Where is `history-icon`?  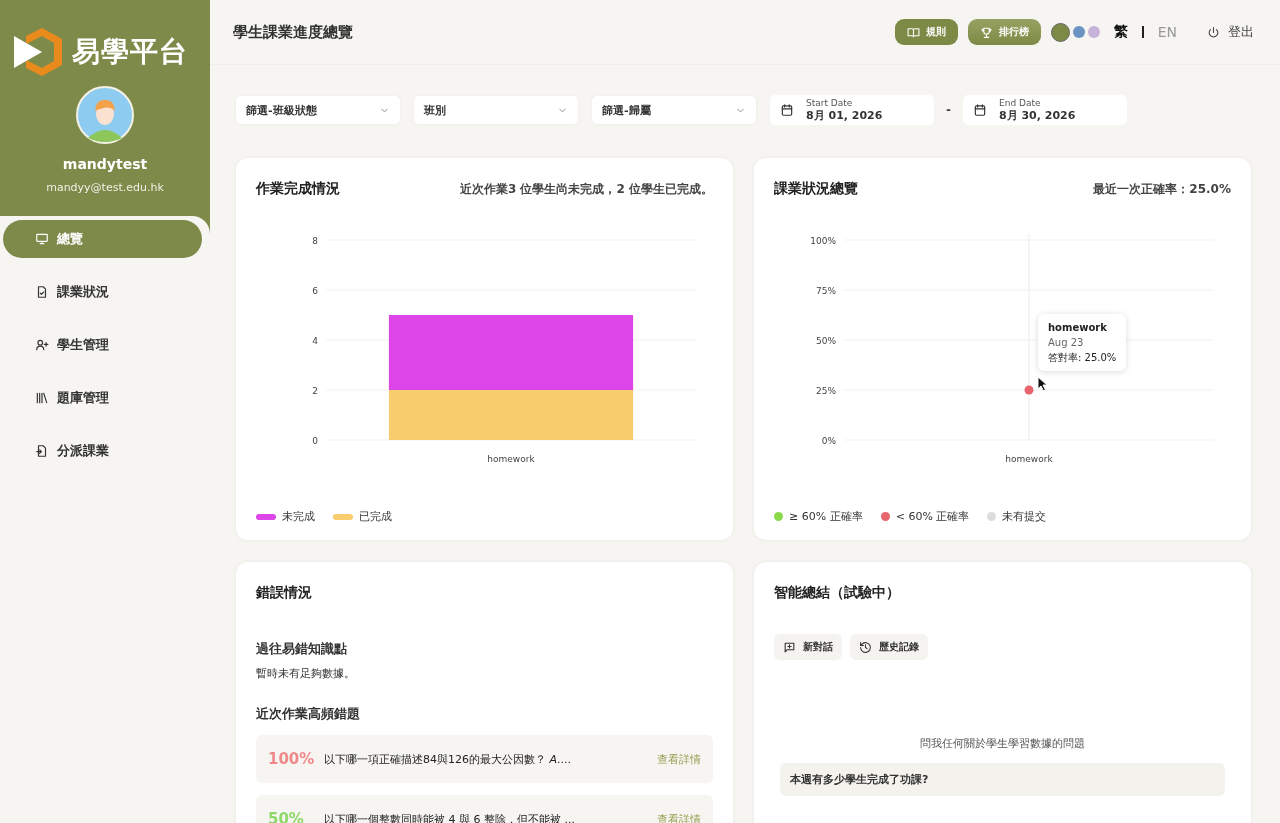
history-icon is located at coordinates (865, 647).